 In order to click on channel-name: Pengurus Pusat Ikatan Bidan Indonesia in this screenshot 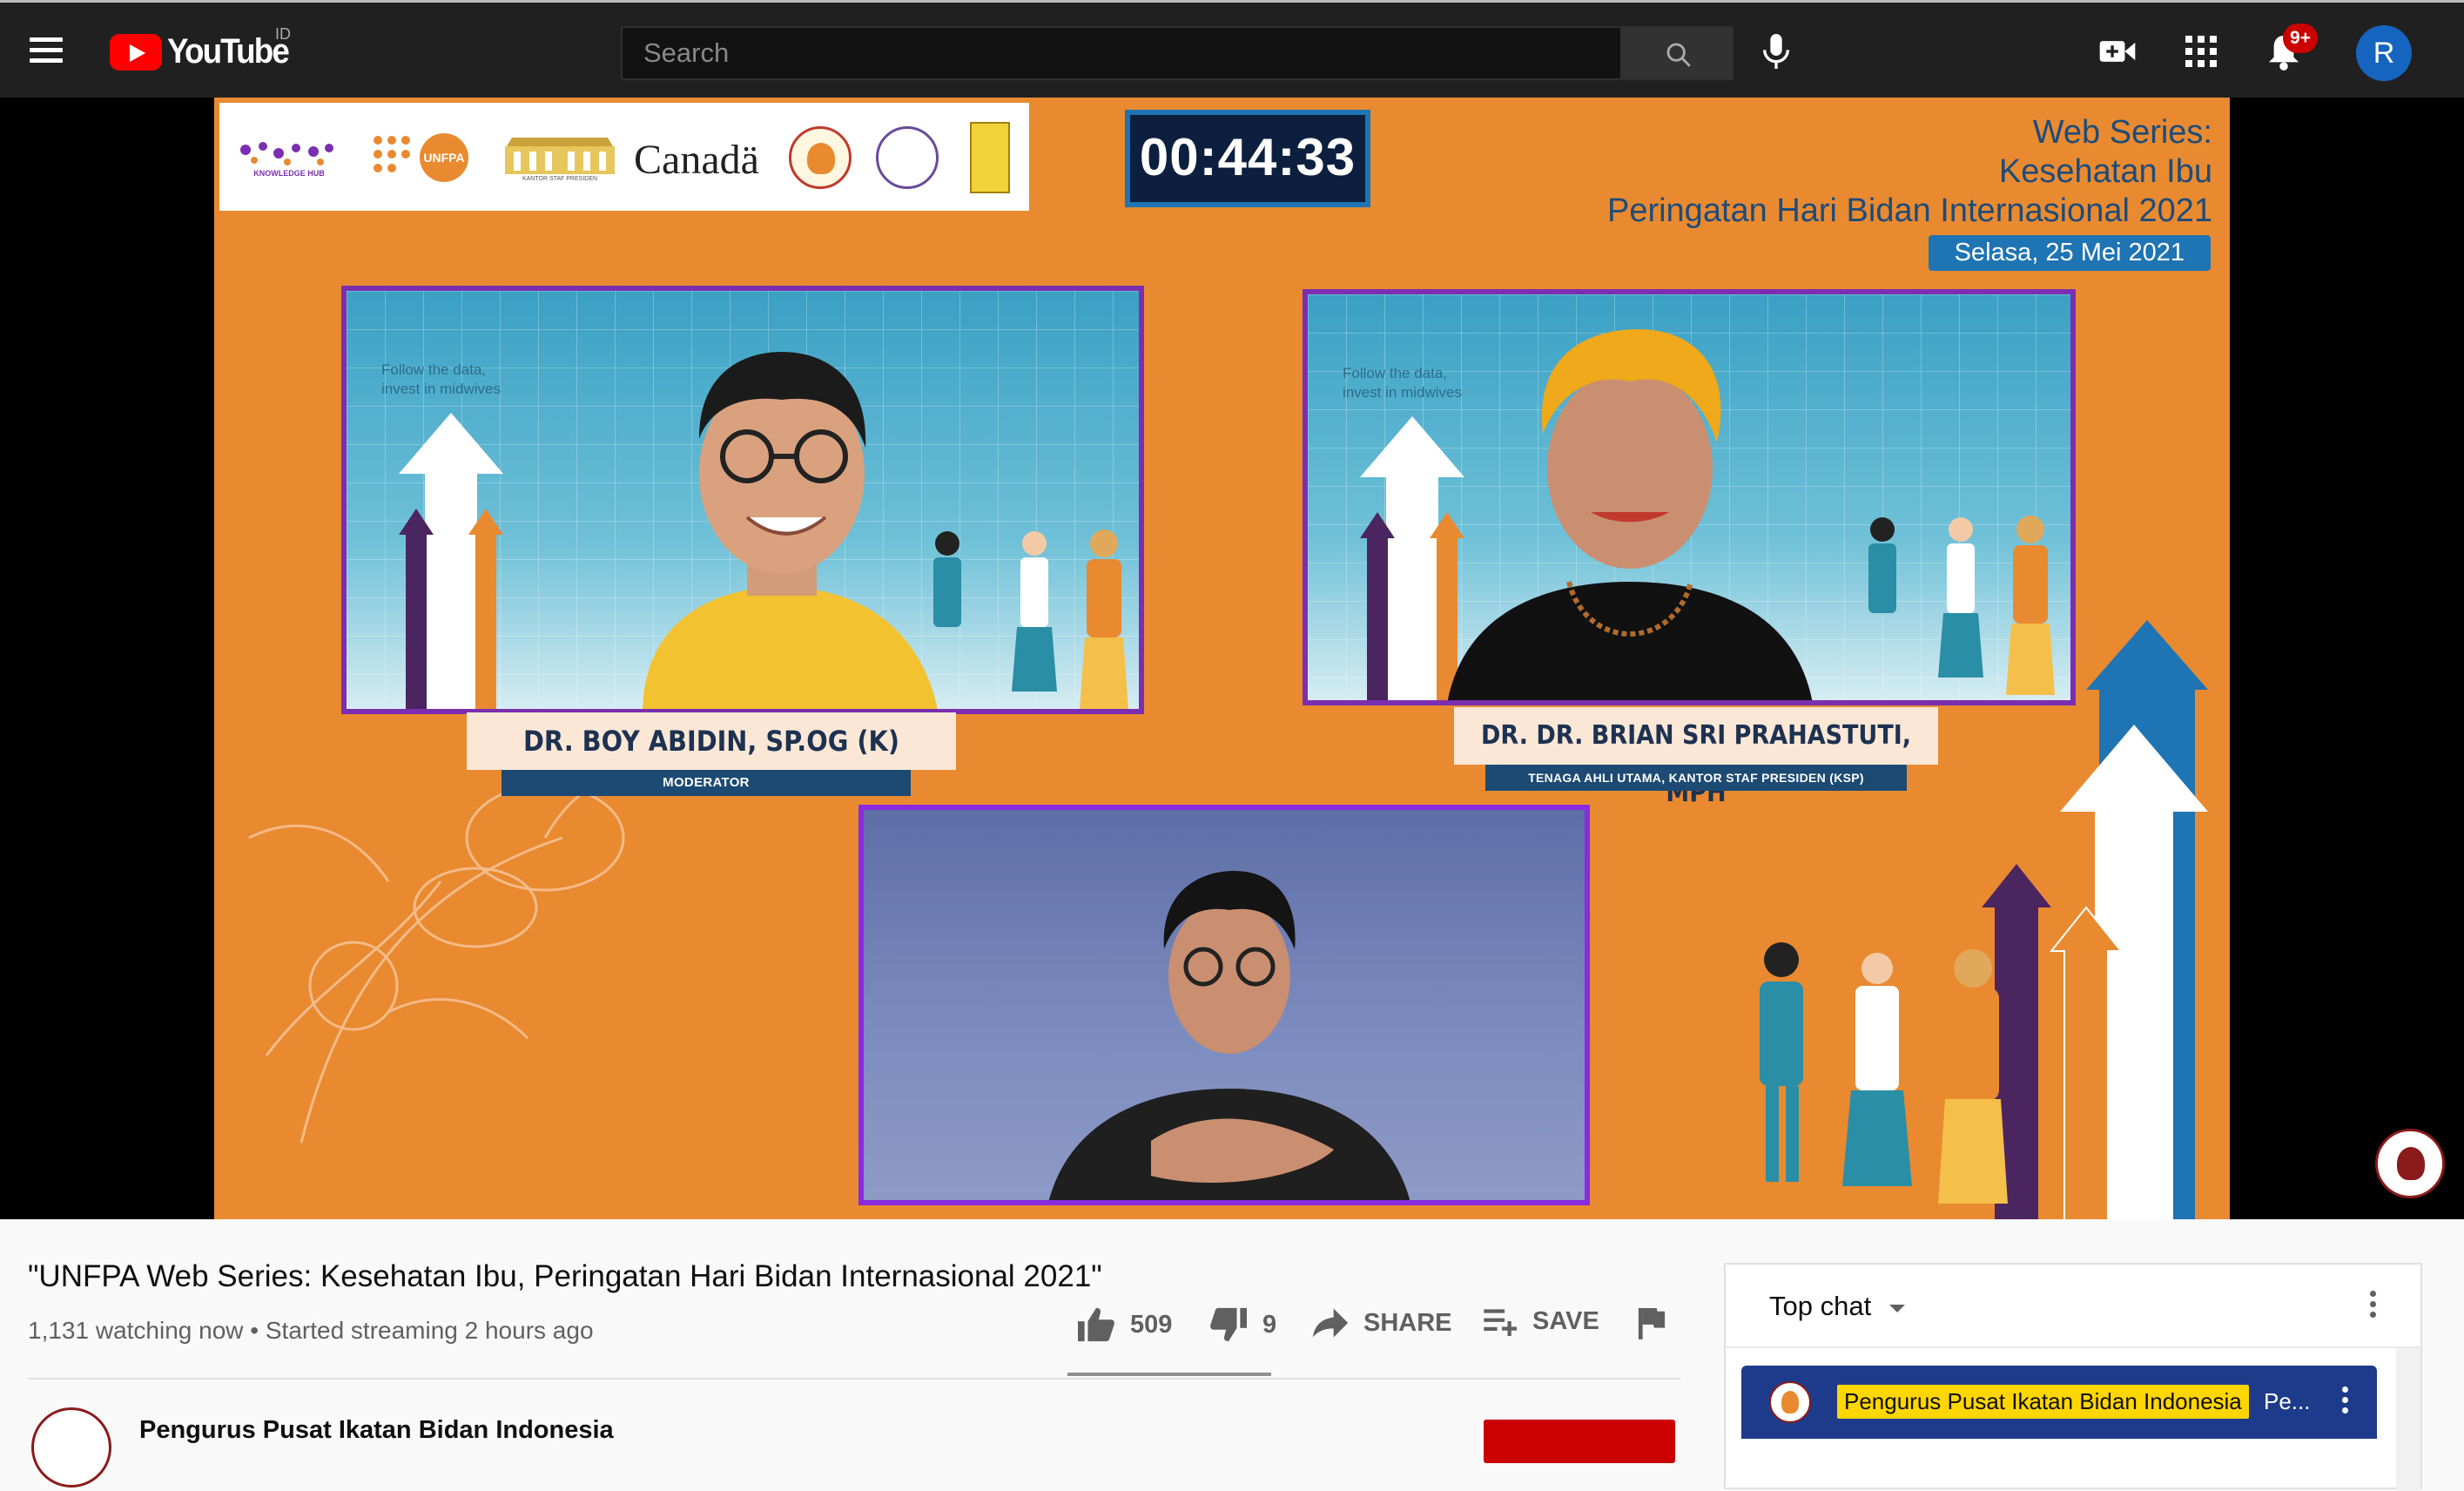, I will do `click(377, 1431)`.